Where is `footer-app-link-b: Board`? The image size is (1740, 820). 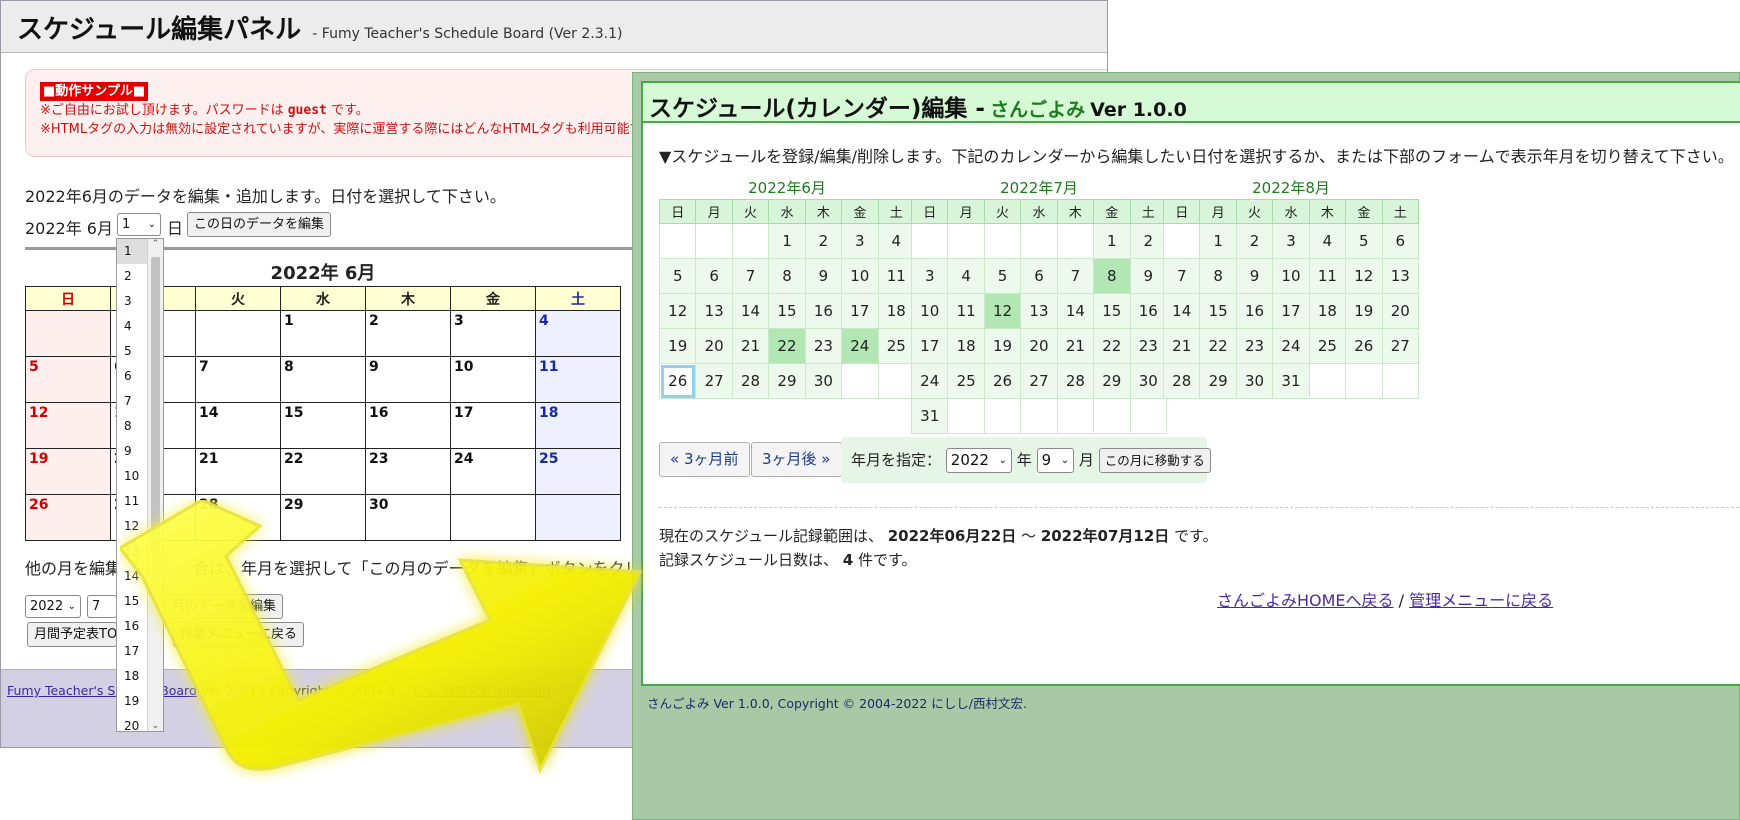 footer-app-link-b: Board is located at coordinates (178, 690).